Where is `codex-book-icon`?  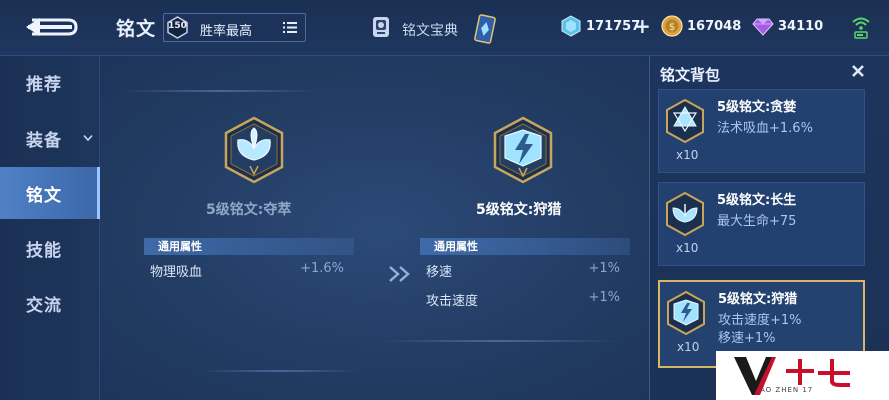 codex-book-icon is located at coordinates (381, 27).